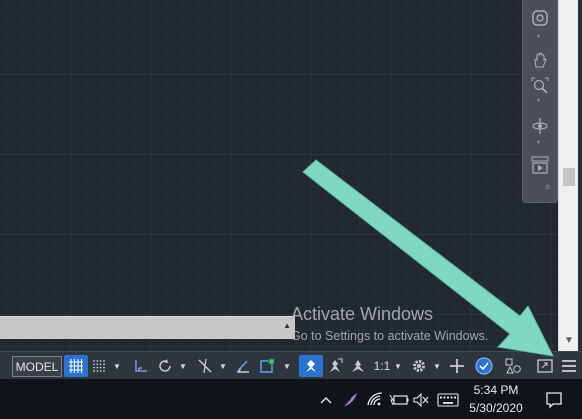 The height and width of the screenshot is (419, 582). I want to click on customization-menu-icon, so click(569, 366).